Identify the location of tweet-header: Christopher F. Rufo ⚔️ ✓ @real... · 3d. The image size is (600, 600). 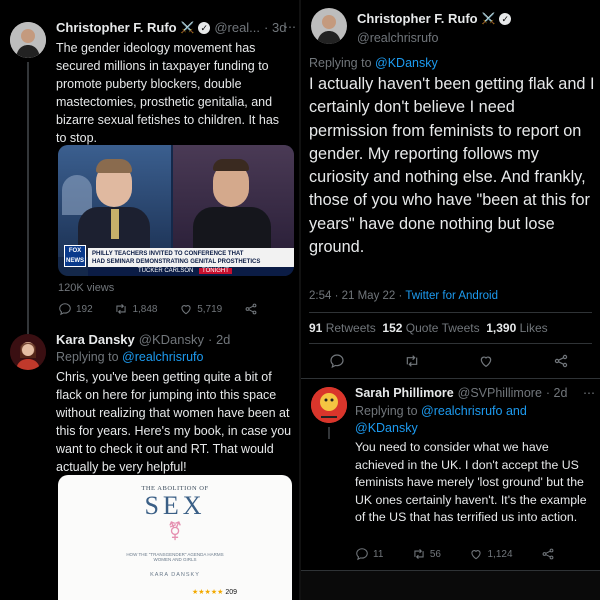
(176, 27).